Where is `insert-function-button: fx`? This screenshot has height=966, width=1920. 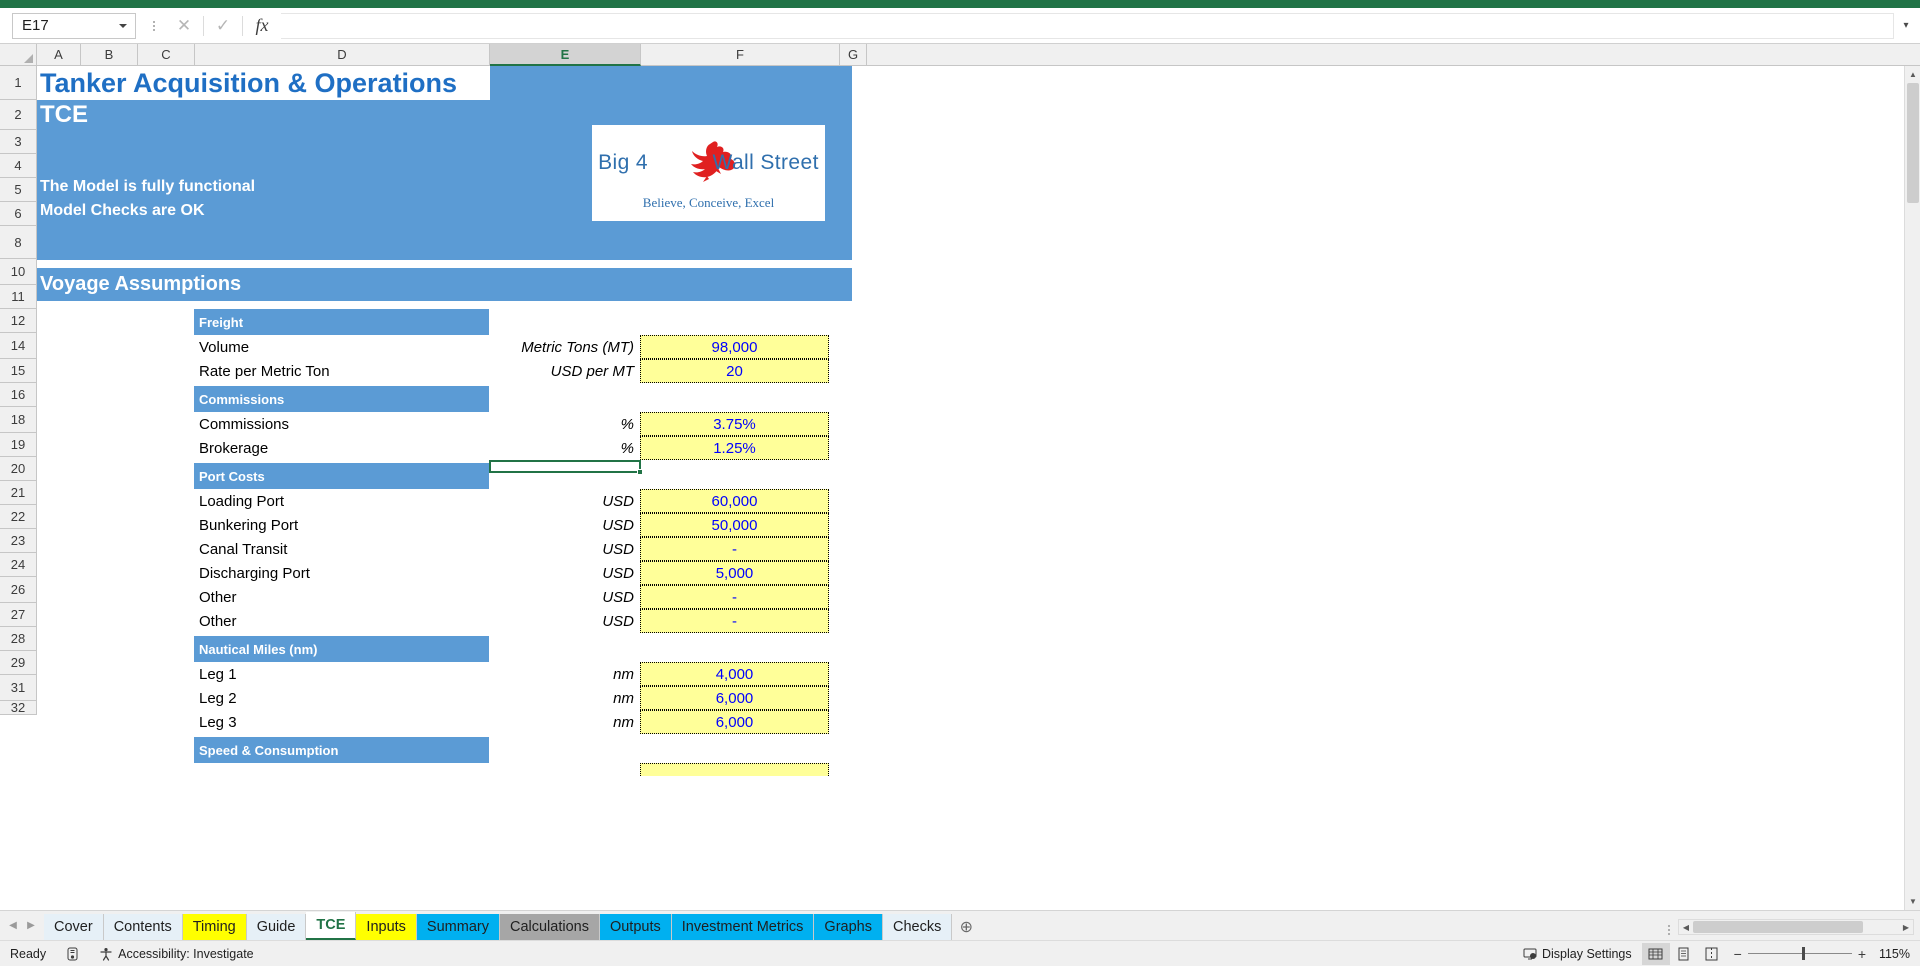
insert-function-button: fx is located at coordinates (262, 26).